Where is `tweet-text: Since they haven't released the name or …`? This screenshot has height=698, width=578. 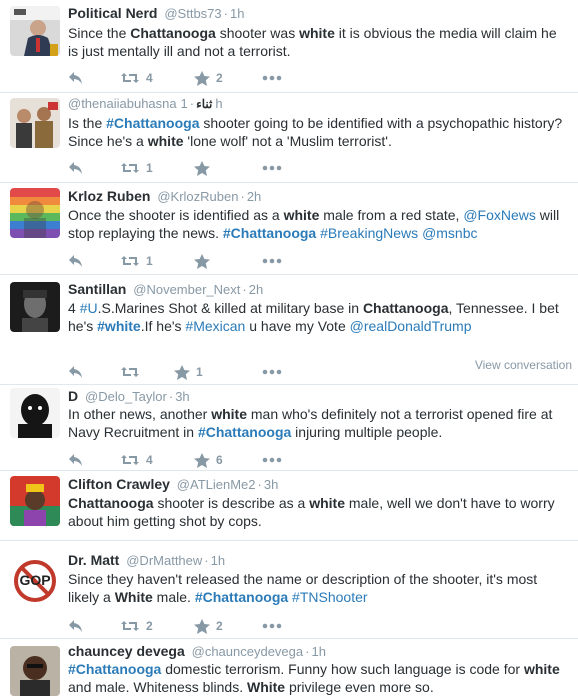
tweet-text: Since they haven't released the name or … is located at coordinates (319, 588).